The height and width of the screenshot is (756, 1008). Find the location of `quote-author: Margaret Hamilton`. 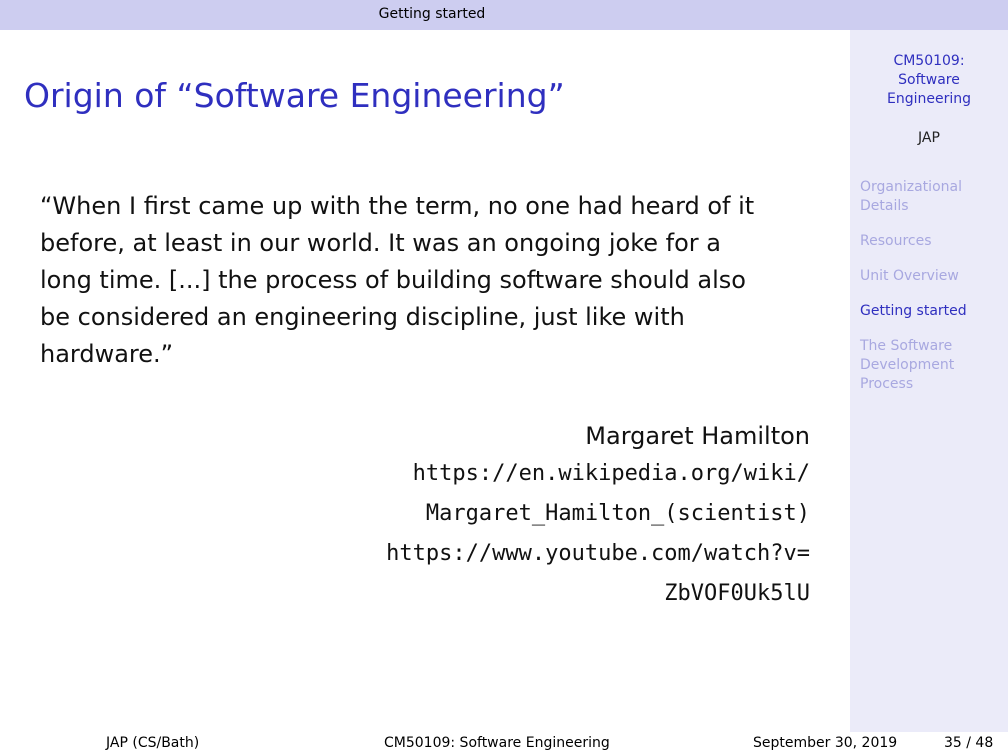

quote-author: Margaret Hamilton is located at coordinates (697, 436).